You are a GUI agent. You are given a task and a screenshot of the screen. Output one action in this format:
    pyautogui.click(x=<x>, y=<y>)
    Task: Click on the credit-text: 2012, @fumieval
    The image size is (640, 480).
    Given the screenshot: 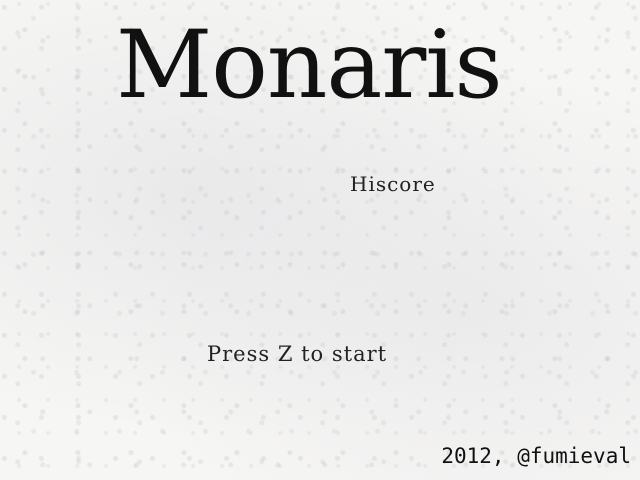 What is the action you would take?
    pyautogui.click(x=536, y=456)
    